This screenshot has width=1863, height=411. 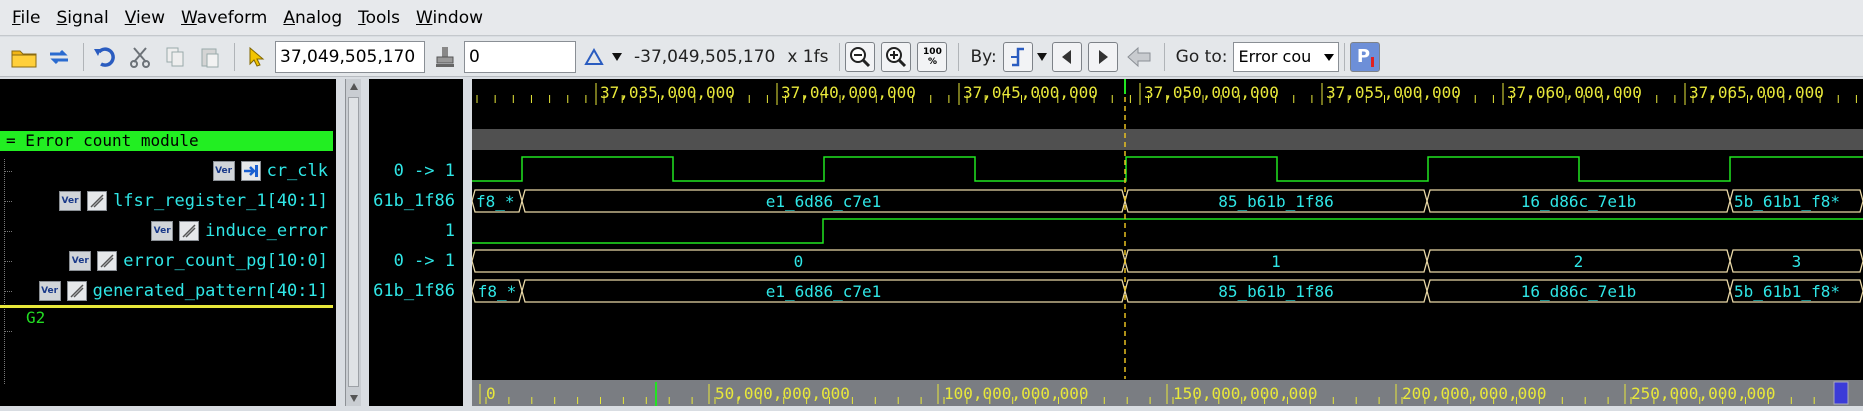 I want to click on menu-window: Window, so click(x=449, y=18).